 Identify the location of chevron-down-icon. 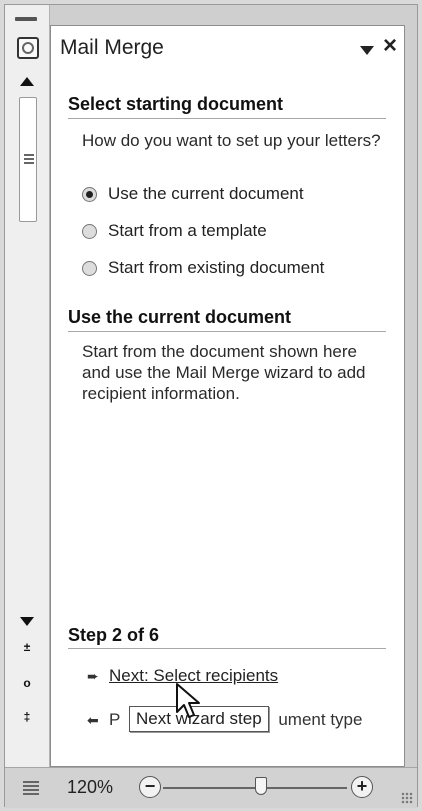
(367, 50).